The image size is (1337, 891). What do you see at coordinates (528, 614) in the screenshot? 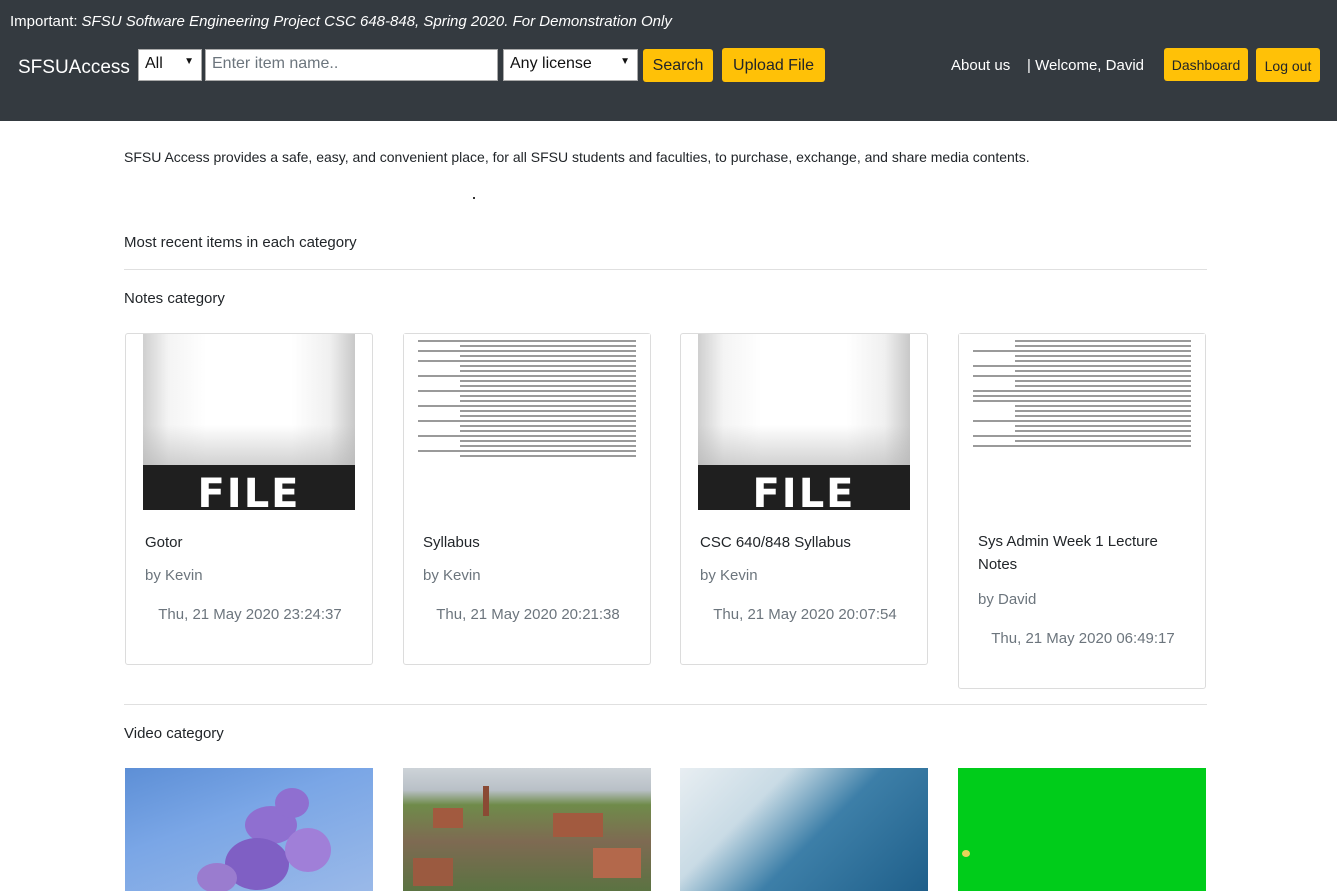
I see `card-date: Thu, 21 May 2020 20:21:38` at bounding box center [528, 614].